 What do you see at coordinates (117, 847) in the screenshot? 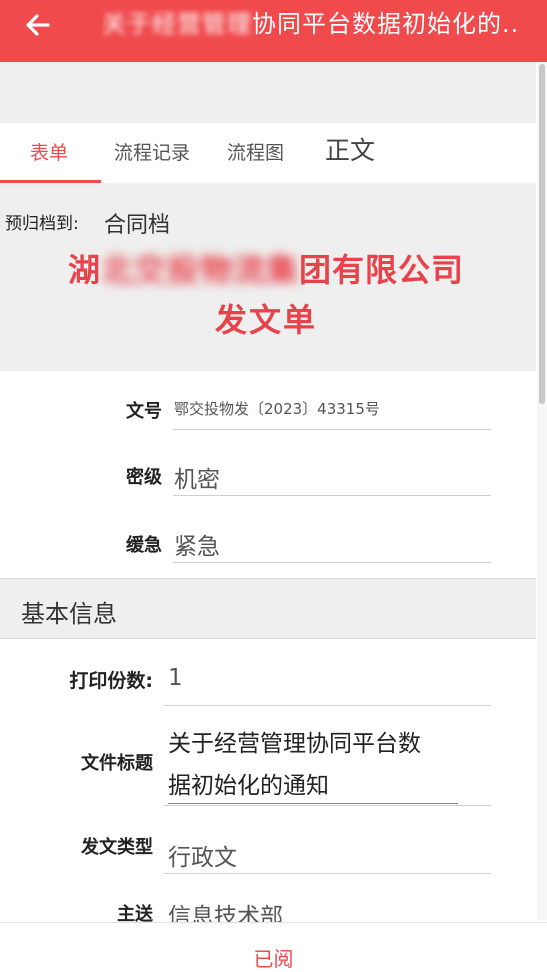
I see `issue-type-label: 发文类型` at bounding box center [117, 847].